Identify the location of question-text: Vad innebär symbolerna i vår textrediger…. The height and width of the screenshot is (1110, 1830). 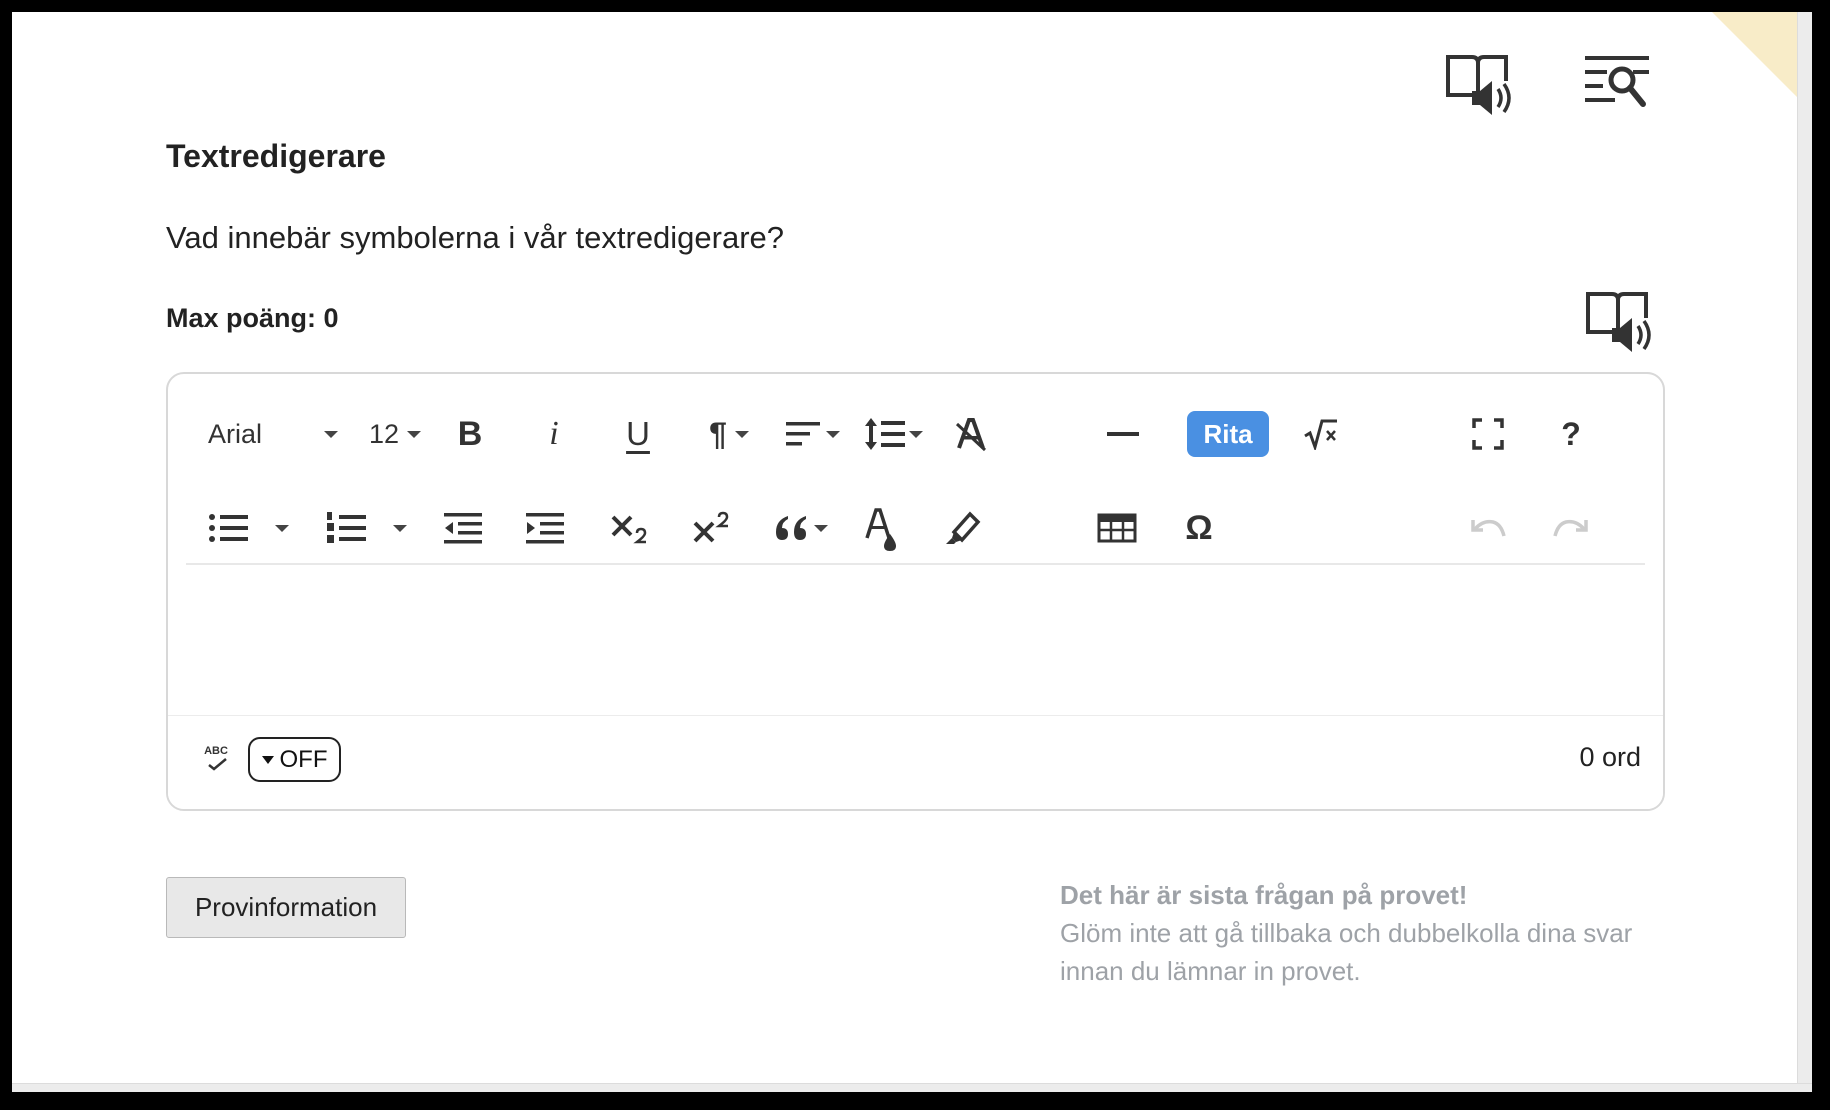
(475, 237).